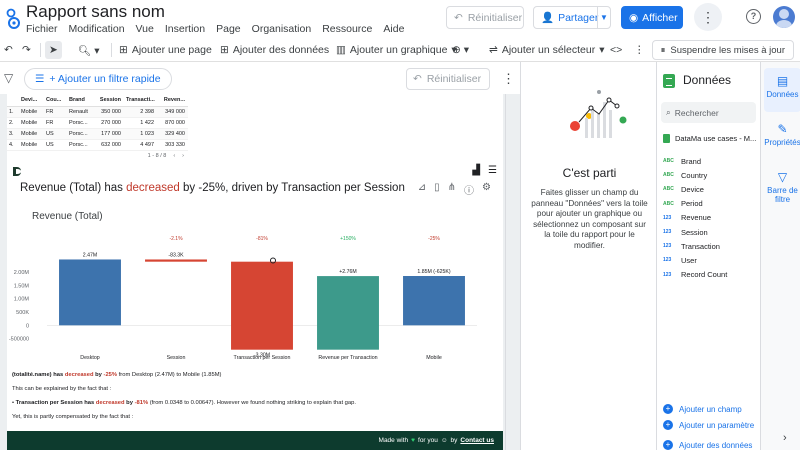 The width and height of the screenshot is (800, 450). What do you see at coordinates (512, 272) in the screenshot?
I see `canvas-scrollbar` at bounding box center [512, 272].